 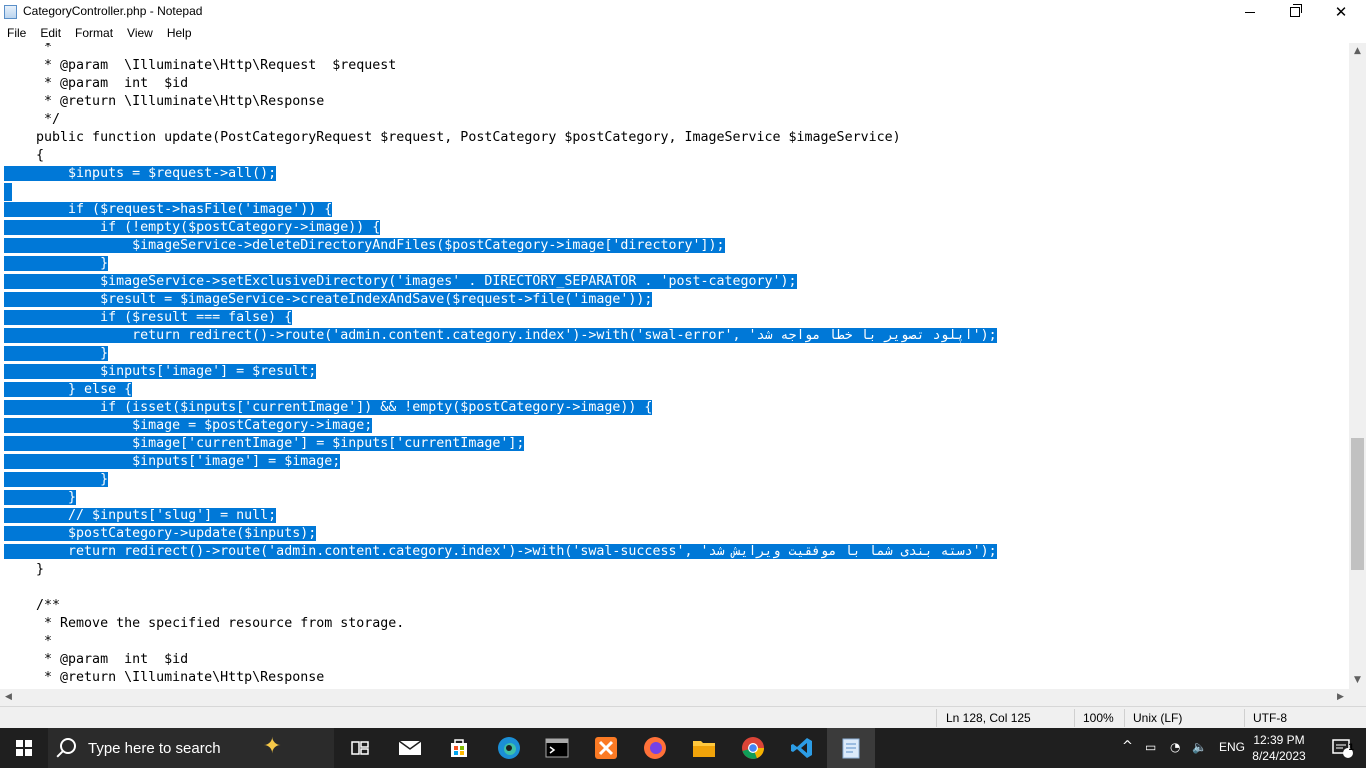 What do you see at coordinates (1357, 504) in the screenshot?
I see `vertical-scroll-thumb` at bounding box center [1357, 504].